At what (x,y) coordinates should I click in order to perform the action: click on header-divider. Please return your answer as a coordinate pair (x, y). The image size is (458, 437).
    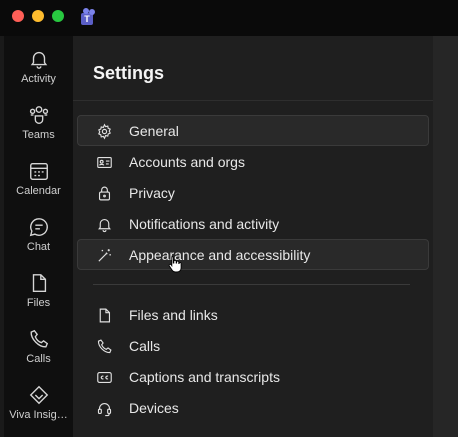
    Looking at the image, I should click on (253, 100).